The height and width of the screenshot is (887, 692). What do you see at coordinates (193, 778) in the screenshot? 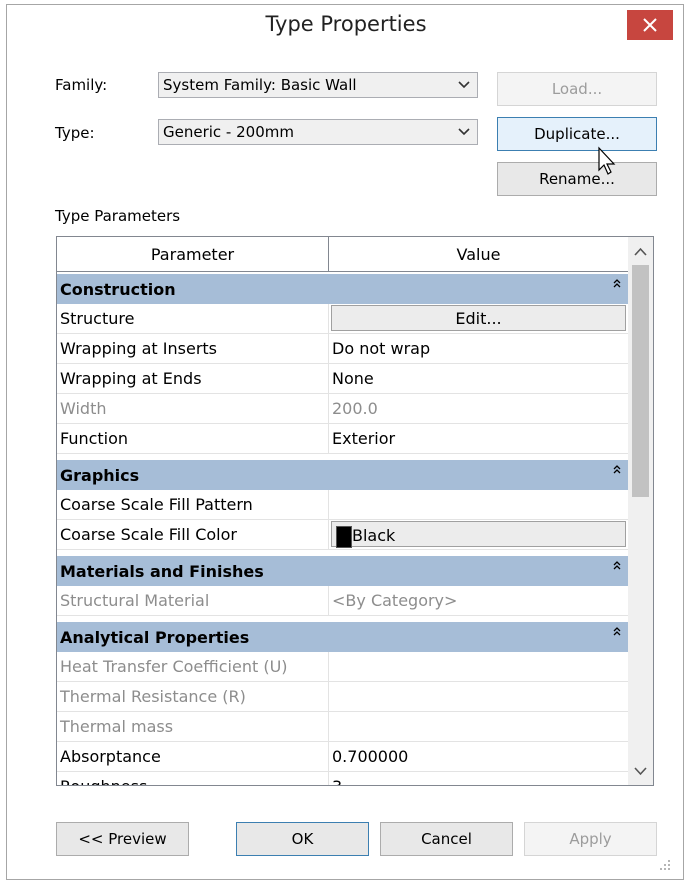
I see `param-name: Roughness` at bounding box center [193, 778].